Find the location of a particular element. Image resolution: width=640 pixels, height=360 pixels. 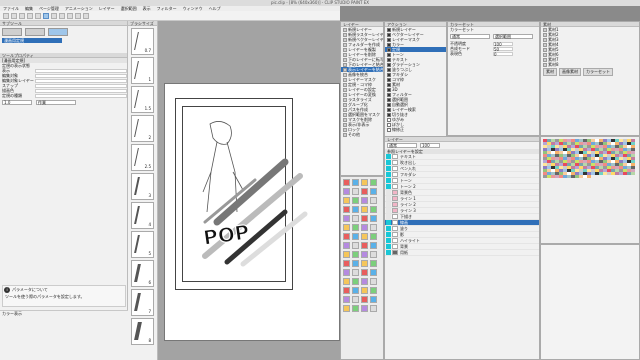

checkbox-icon is located at coordinates (389, 130).